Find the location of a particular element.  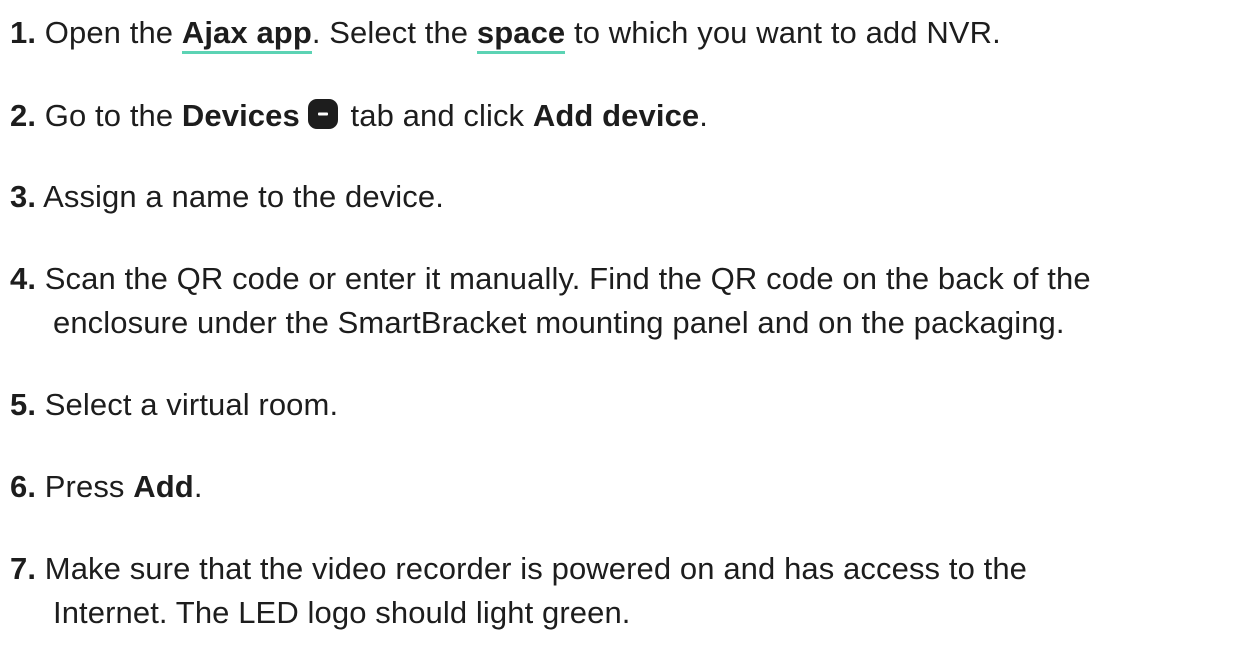

step-text: Assign a name to the device. is located at coordinates (243, 196).